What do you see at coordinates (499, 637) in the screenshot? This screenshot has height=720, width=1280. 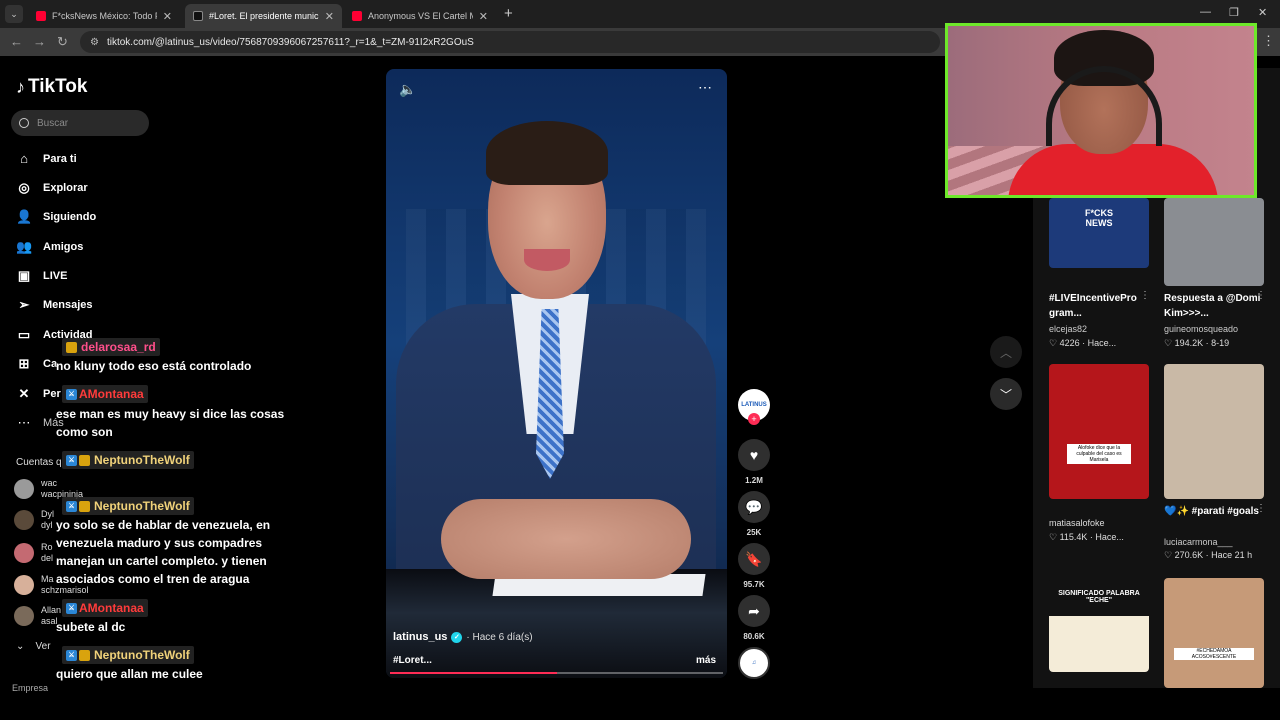 I see `post-time: · Hace 6 día(s)` at bounding box center [499, 637].